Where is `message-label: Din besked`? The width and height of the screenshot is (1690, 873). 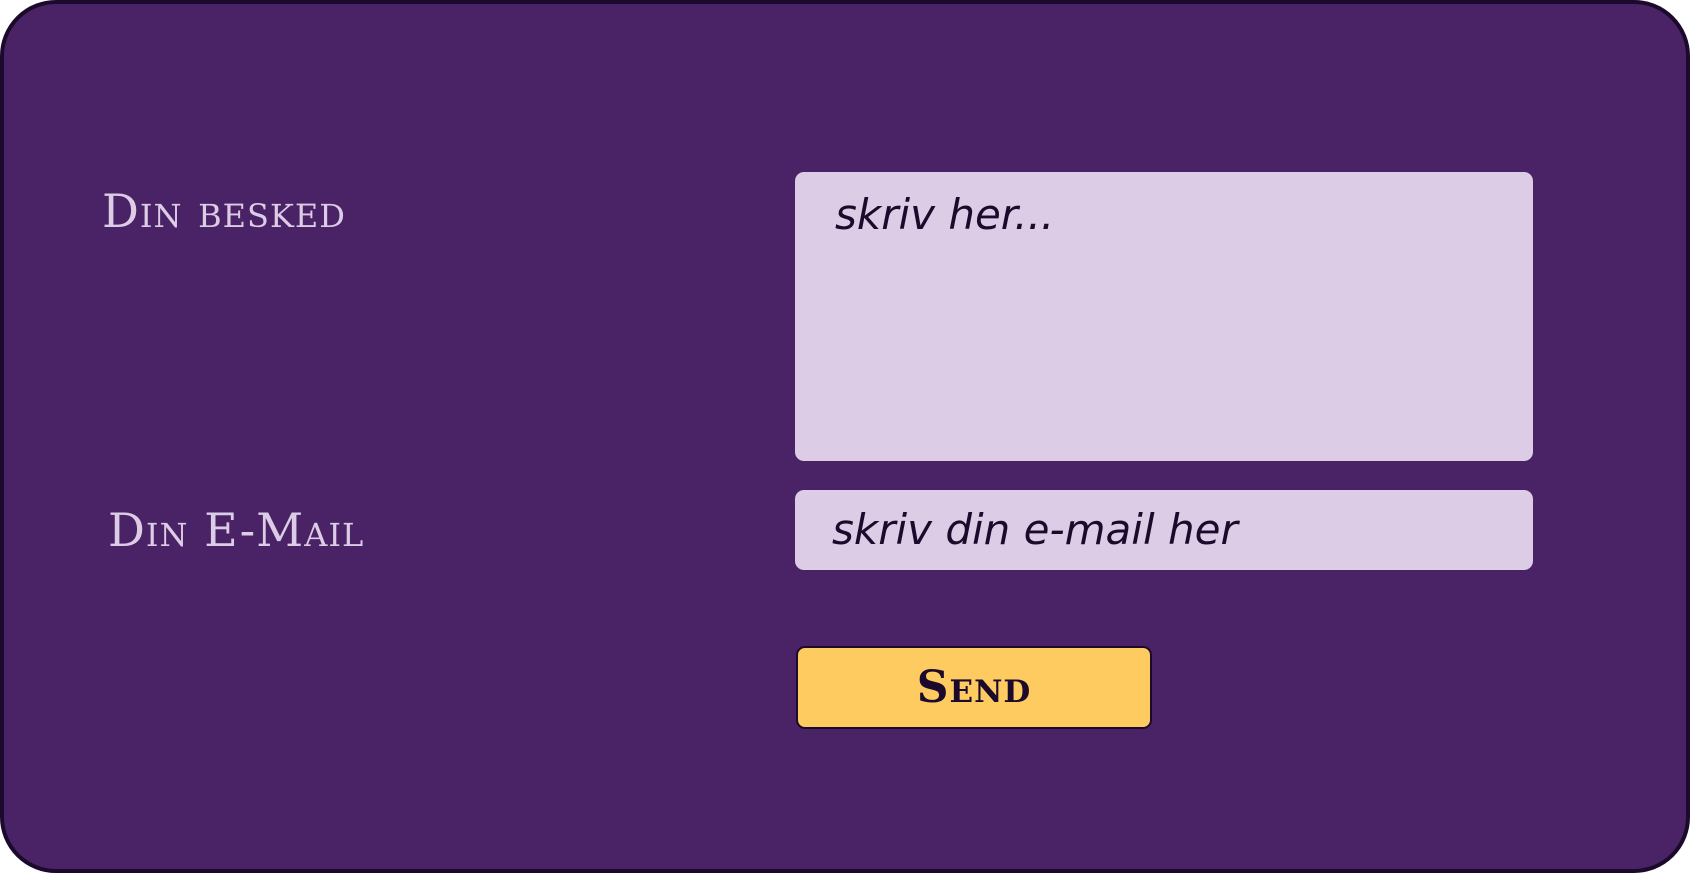
message-label: Din besked is located at coordinates (224, 211).